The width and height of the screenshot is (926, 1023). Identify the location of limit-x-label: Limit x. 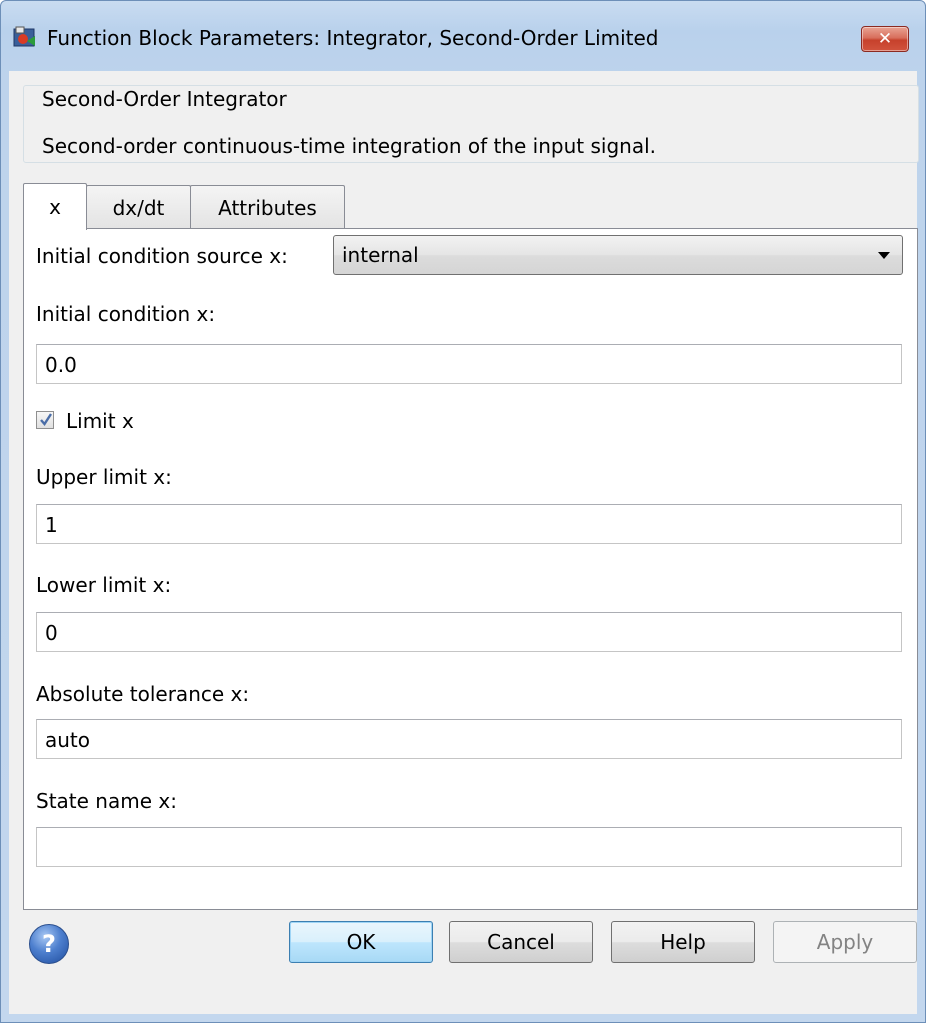
(100, 421).